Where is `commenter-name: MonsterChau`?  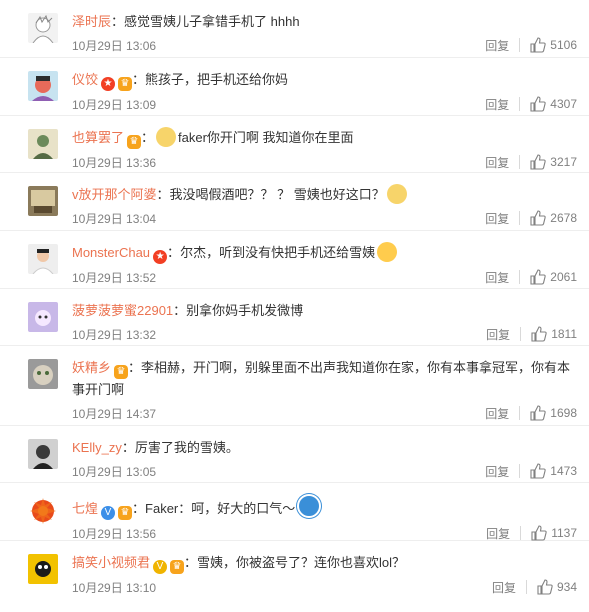 commenter-name: MonsterChau is located at coordinates (111, 252).